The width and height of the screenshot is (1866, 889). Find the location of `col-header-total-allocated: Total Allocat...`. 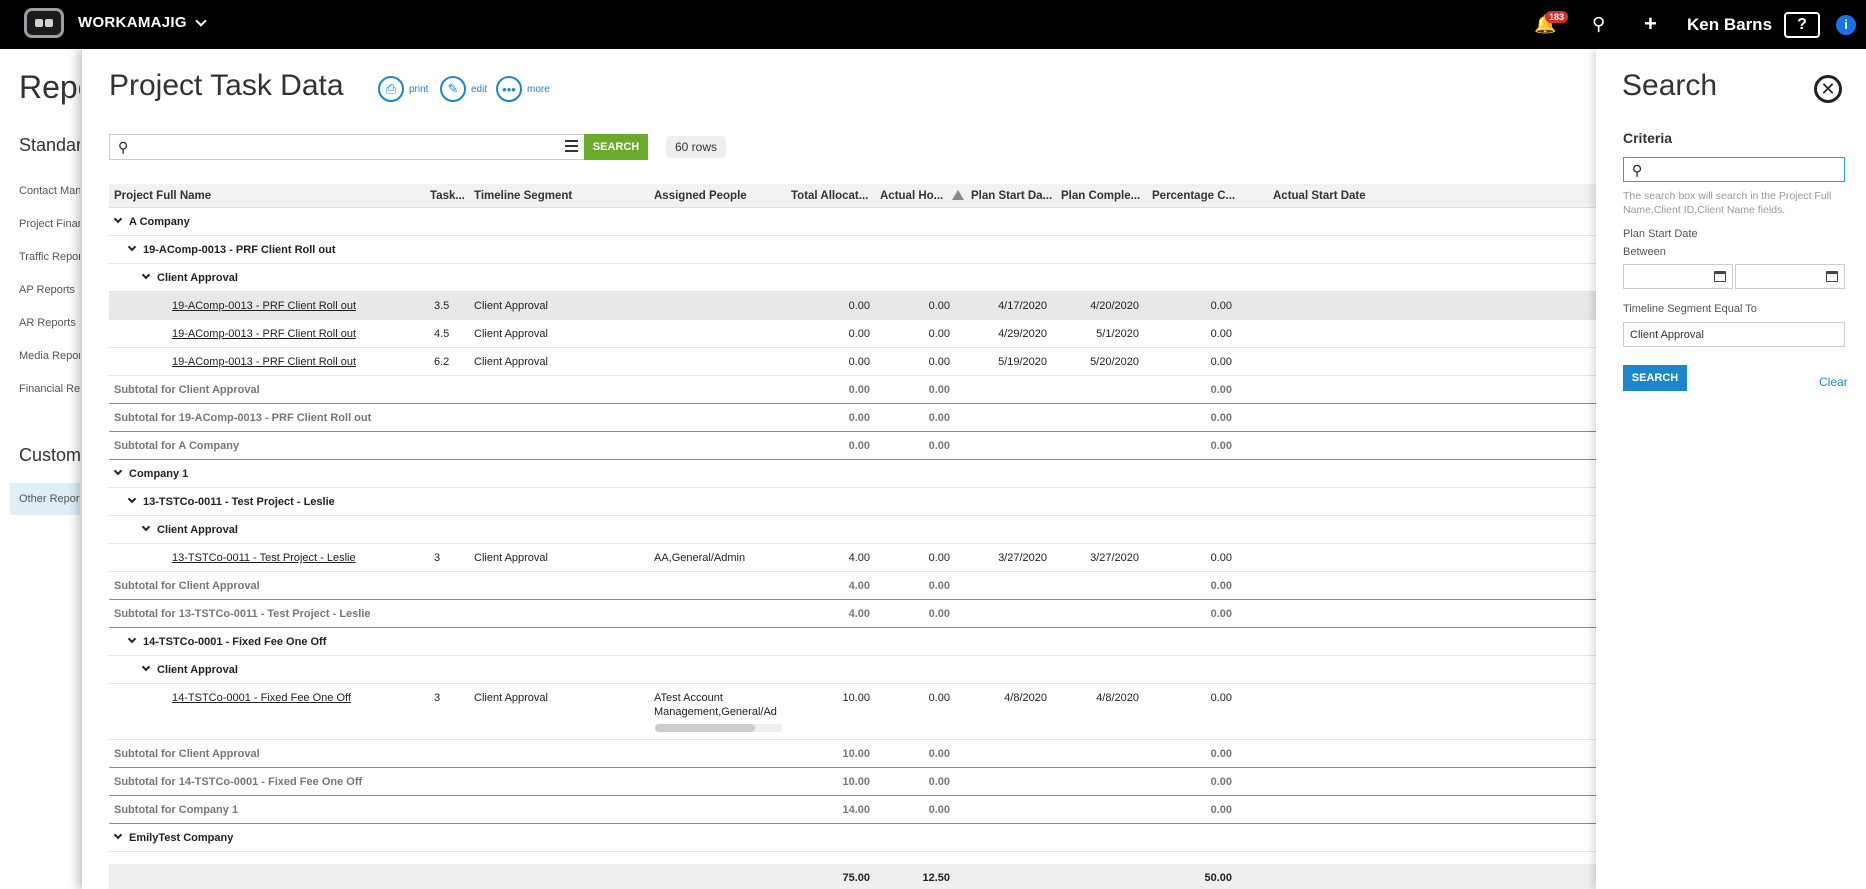

col-header-total-allocated: Total Allocat... is located at coordinates (833, 196).